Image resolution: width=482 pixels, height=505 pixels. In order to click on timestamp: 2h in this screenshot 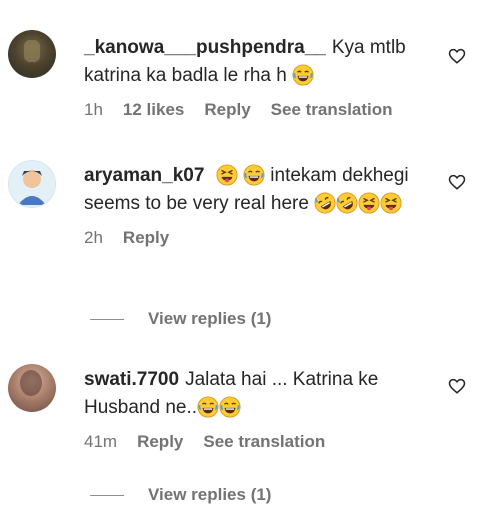, I will do `click(93, 237)`.